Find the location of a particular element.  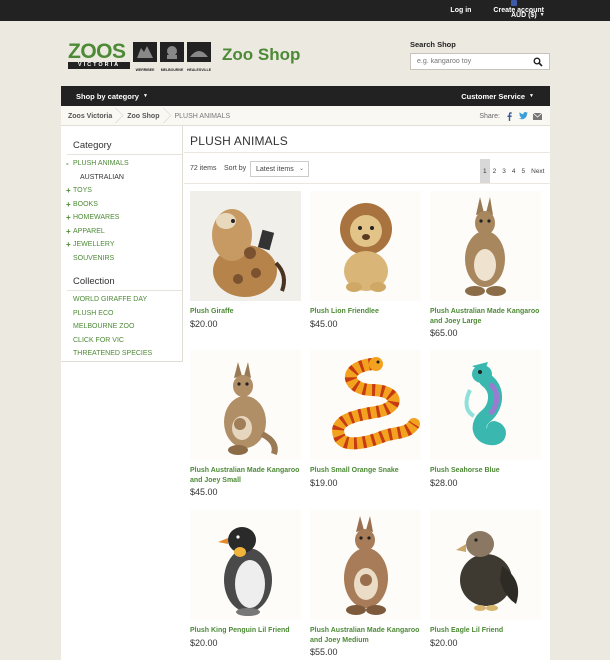

search-input is located at coordinates (470, 61).